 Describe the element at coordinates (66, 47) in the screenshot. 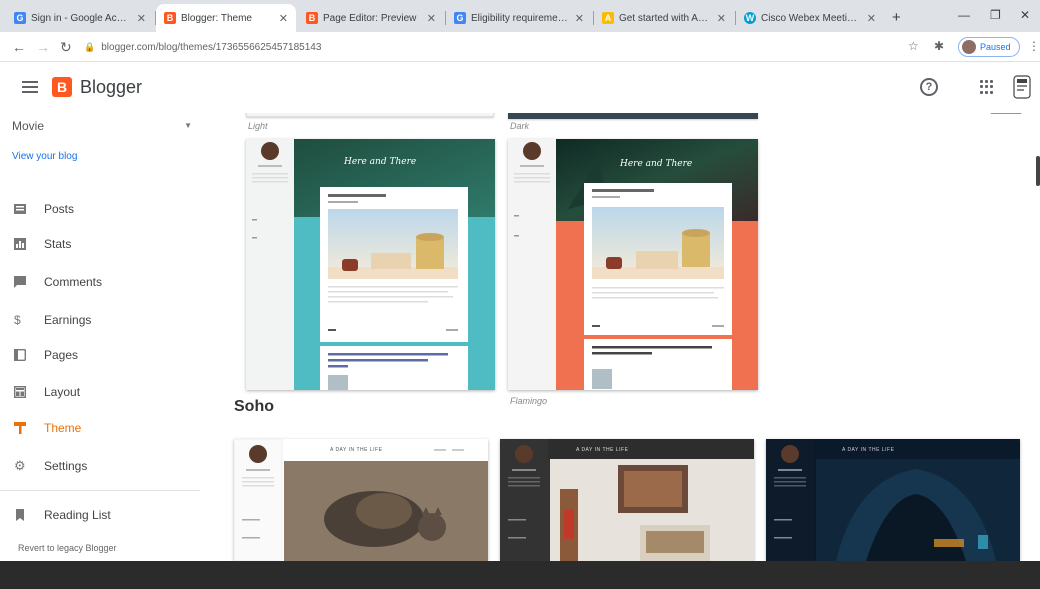

I see `reload-icon: ↻` at that location.